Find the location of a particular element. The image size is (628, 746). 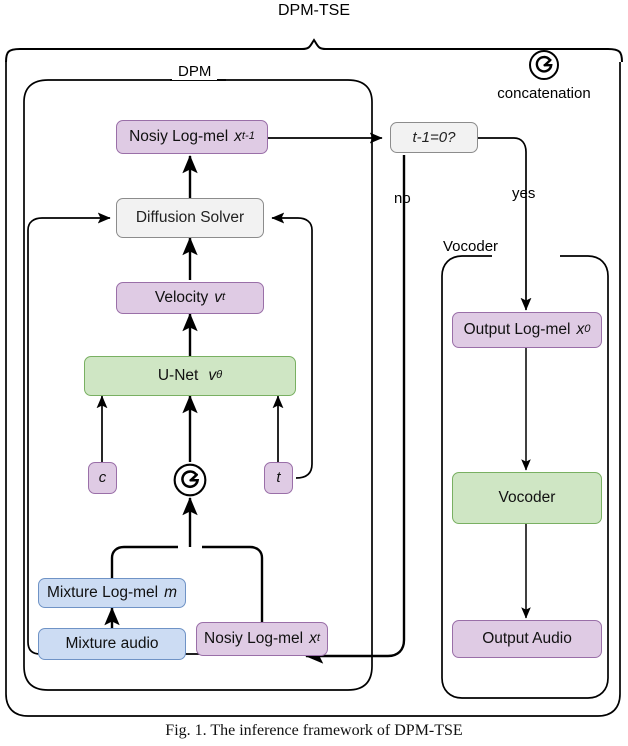

group-title-vocoder: Vocoder is located at coordinates (471, 246).